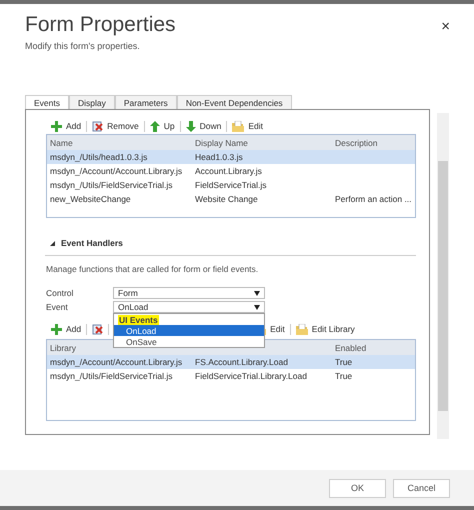  What do you see at coordinates (138, 319) in the screenshot?
I see `option-group-label: UI Events` at bounding box center [138, 319].